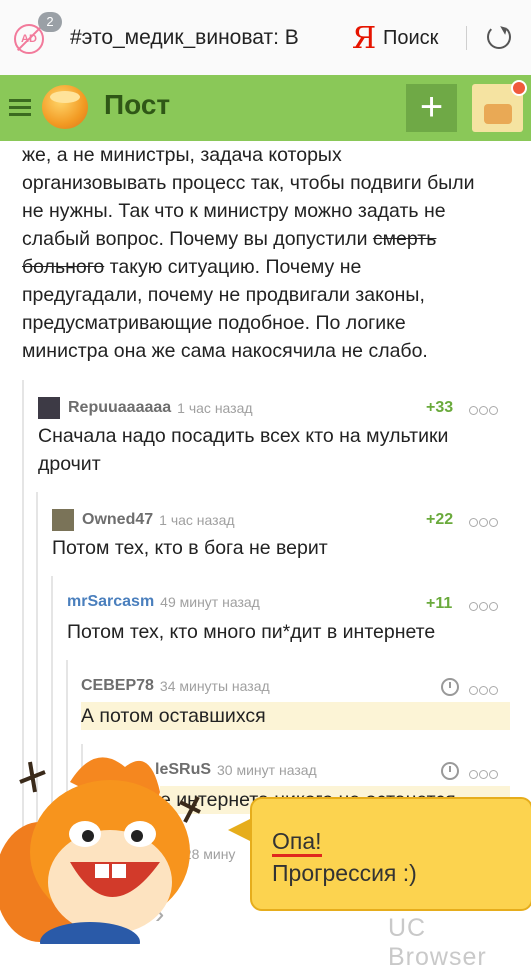 The image size is (531, 972). I want to click on speech-bubble-line: Опа!, so click(297, 842).